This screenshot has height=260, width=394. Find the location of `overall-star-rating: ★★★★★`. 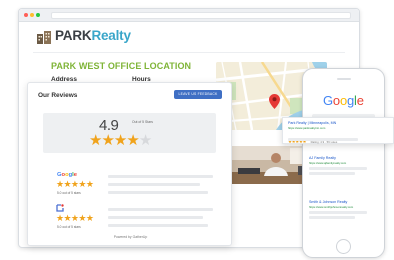

overall-star-rating: ★★★★★ is located at coordinates (120, 140).